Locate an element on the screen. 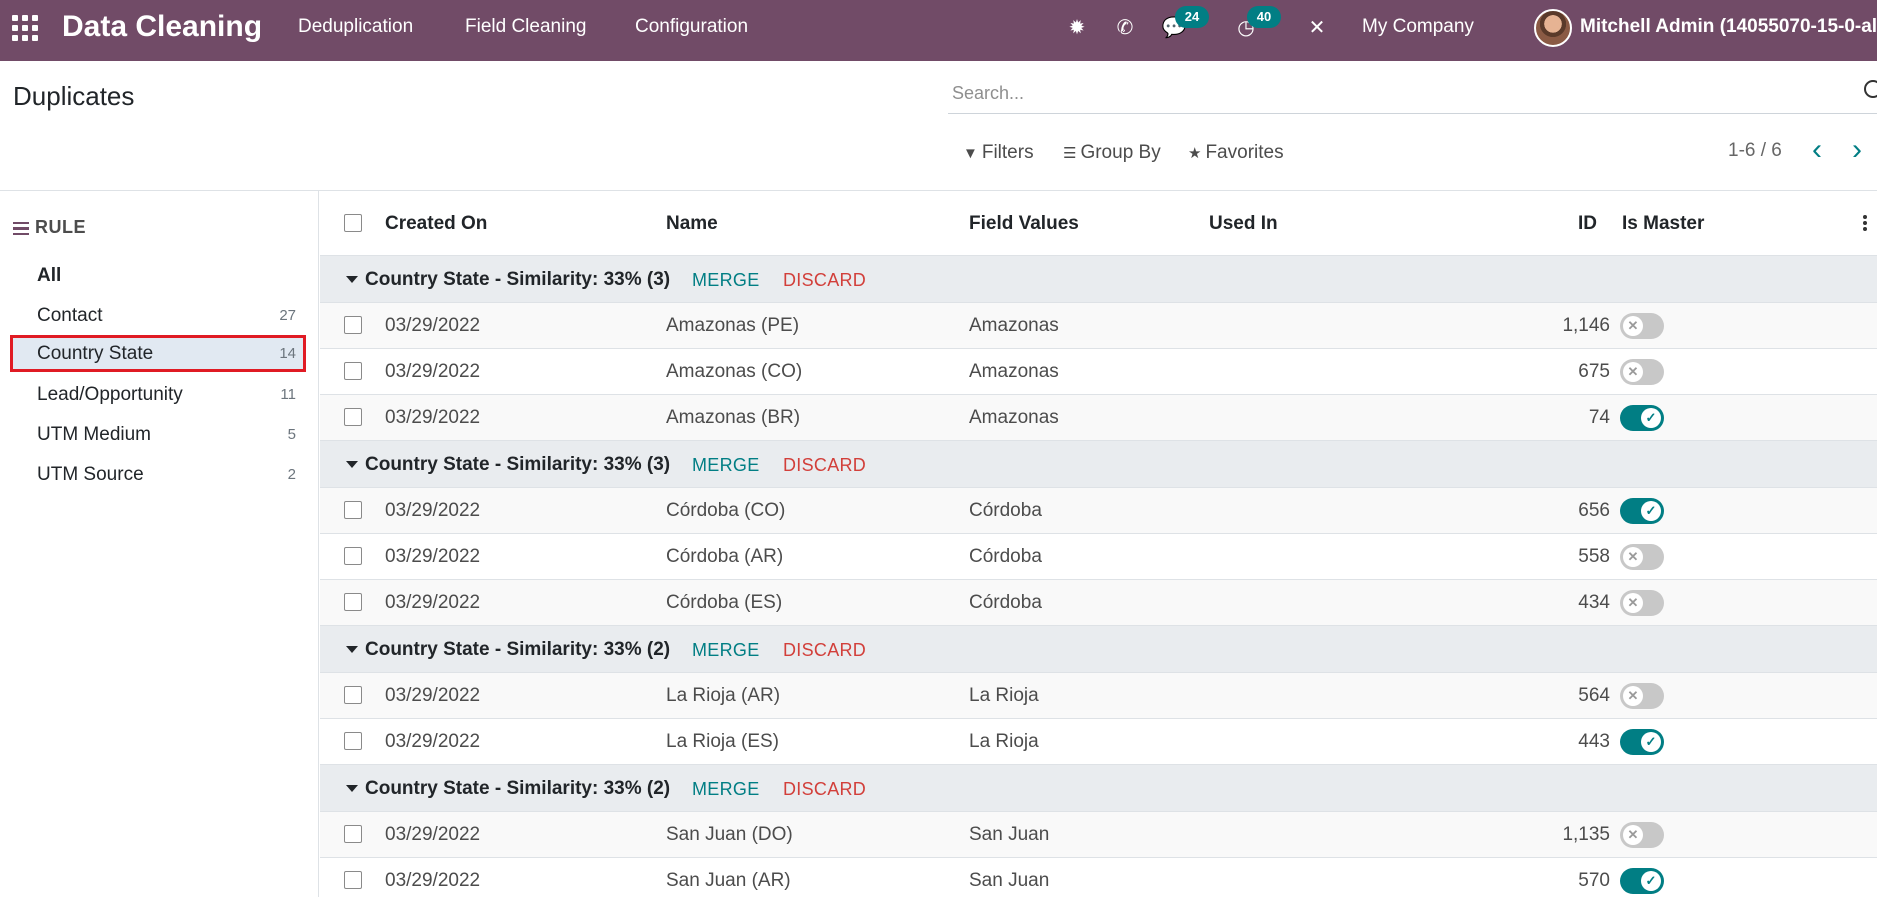 The image size is (1877, 903). cell-field-values: Córdoba is located at coordinates (1005, 510).